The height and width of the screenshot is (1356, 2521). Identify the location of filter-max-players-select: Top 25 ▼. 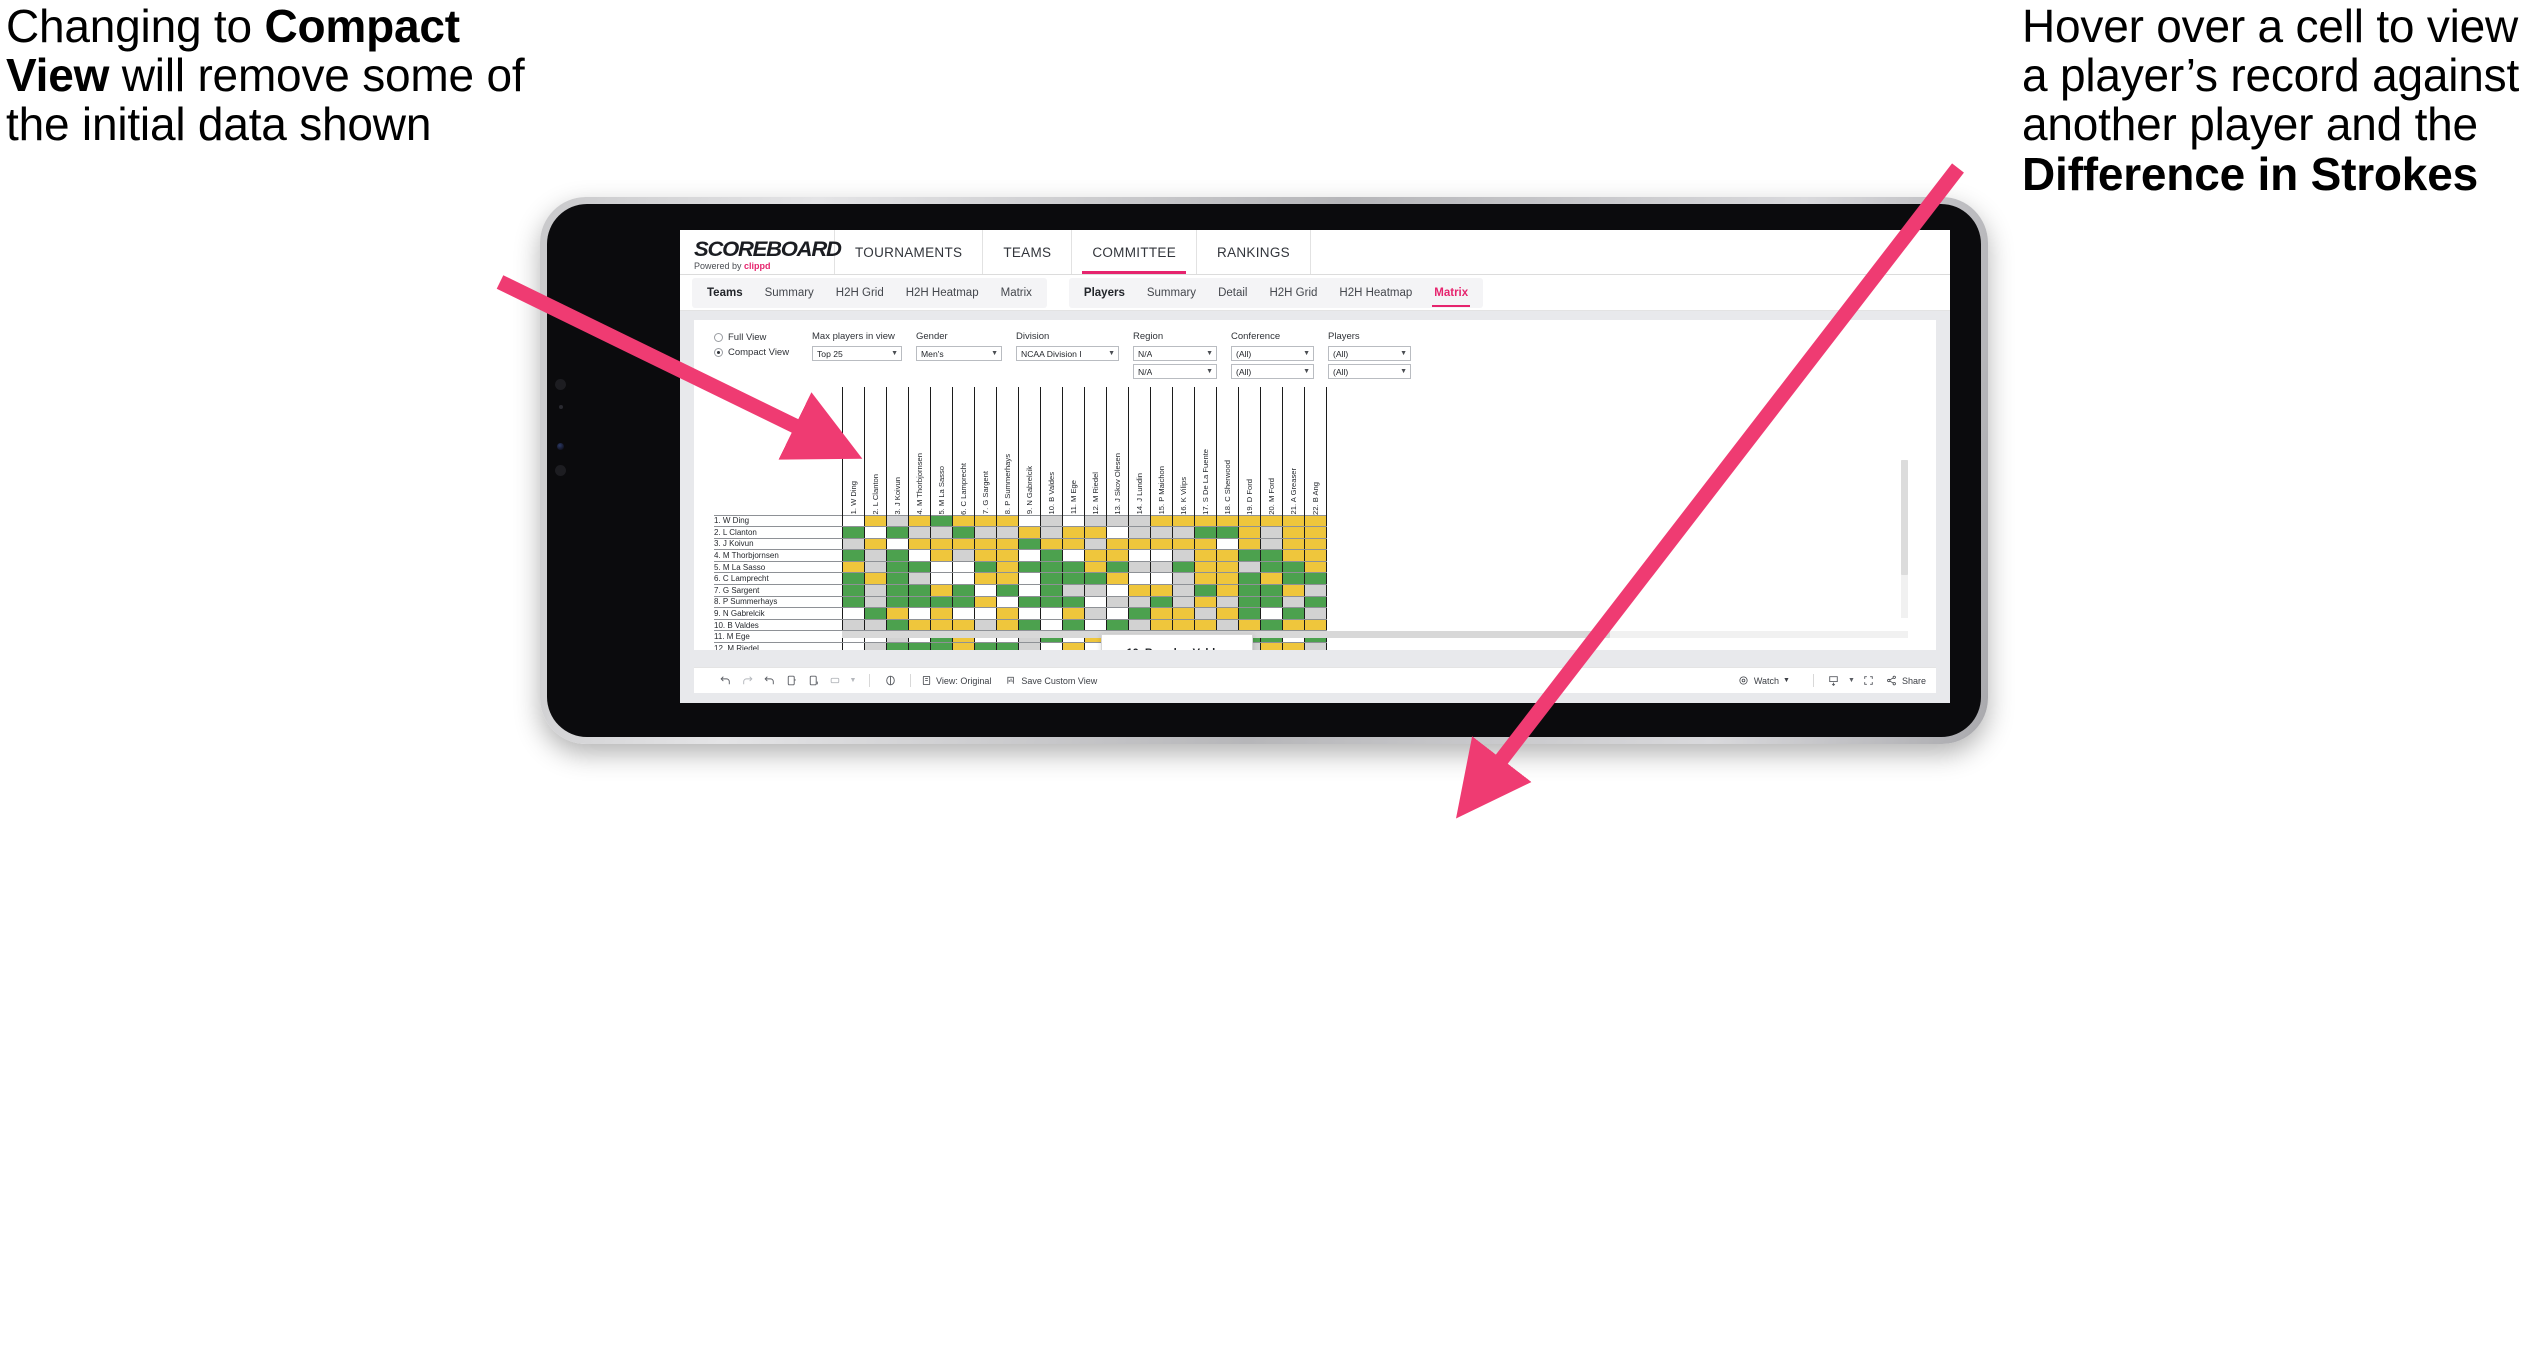
(857, 353).